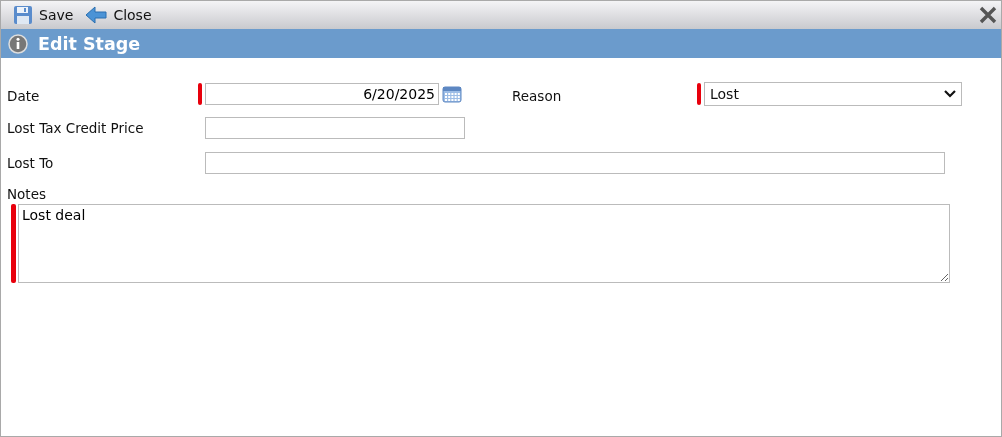 This screenshot has height=437, width=1002. Describe the element at coordinates (18, 43) in the screenshot. I see `info-icon` at that location.